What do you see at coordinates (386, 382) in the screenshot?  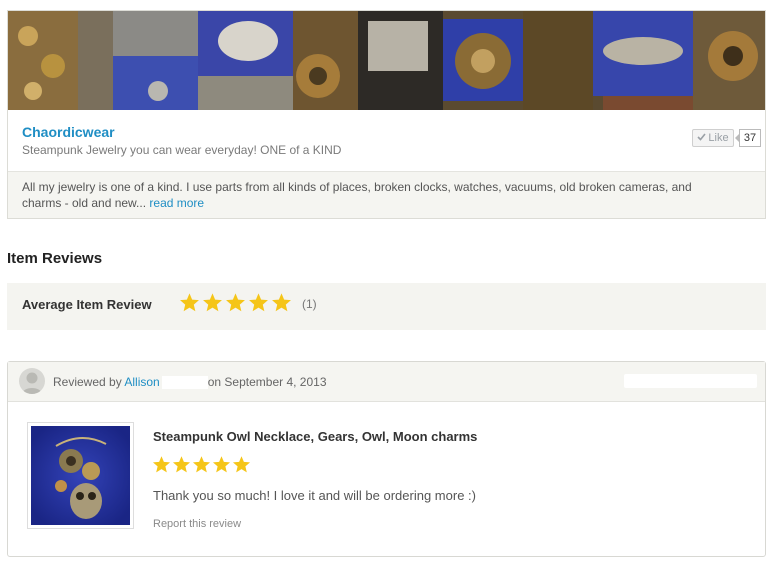 I see `review-header: Reviewed by Allison on September 4, 2013` at bounding box center [386, 382].